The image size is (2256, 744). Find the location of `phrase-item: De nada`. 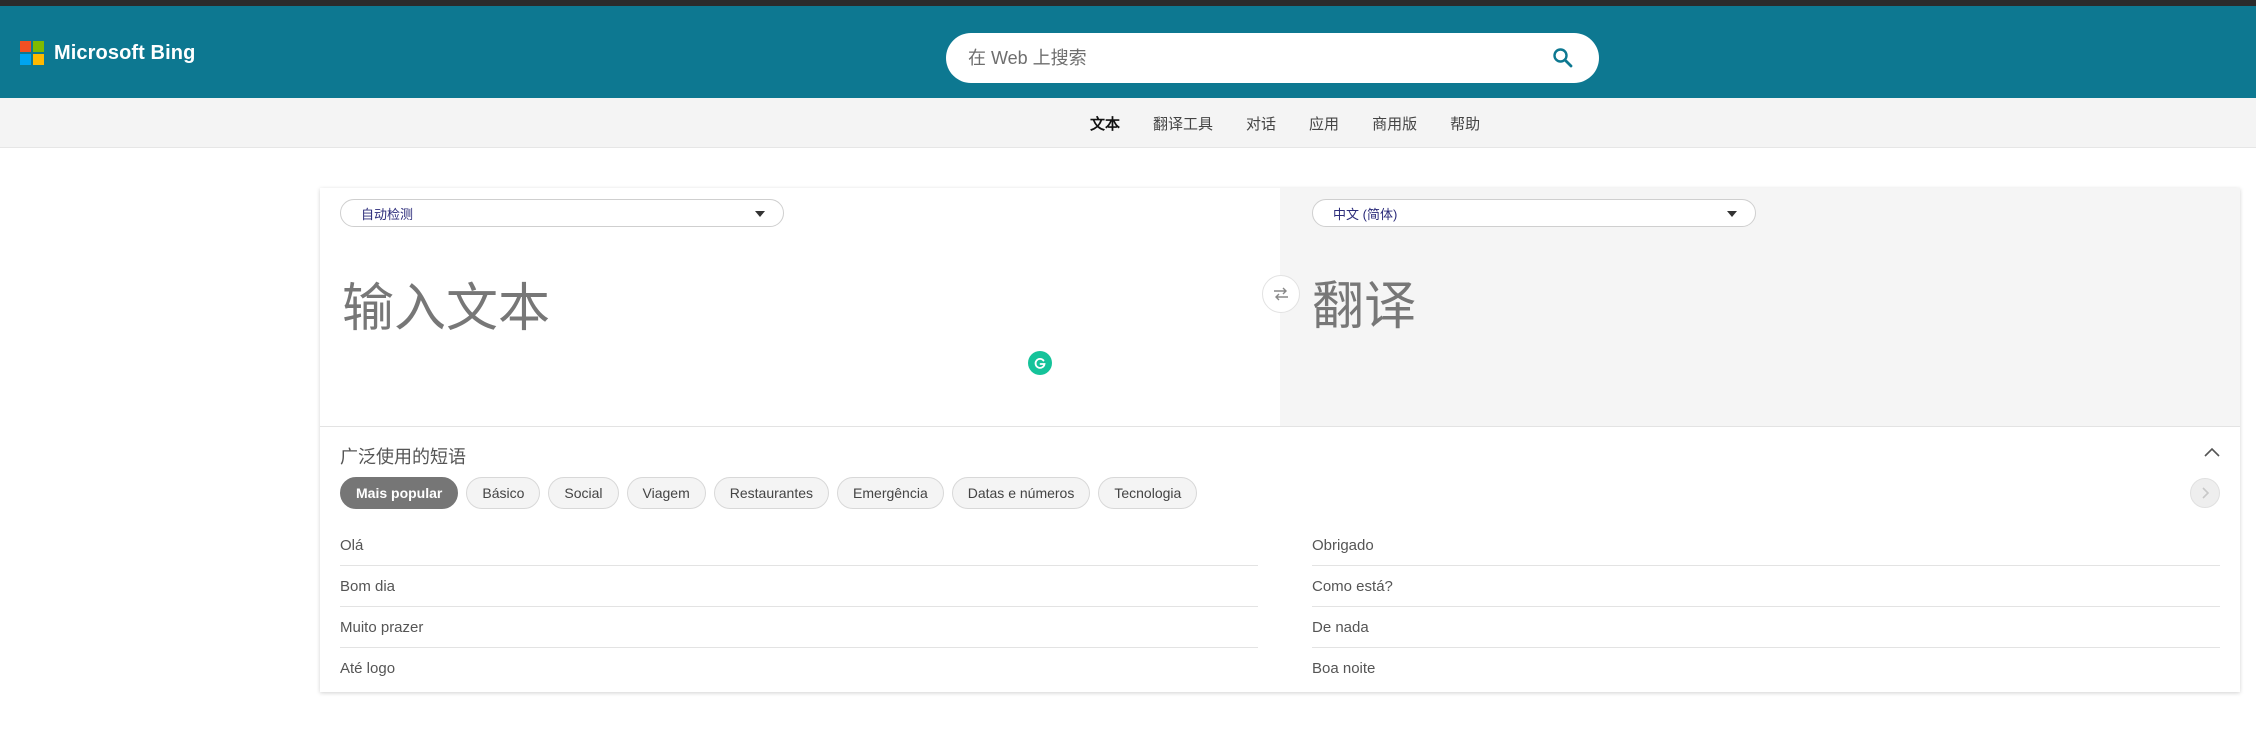

phrase-item: De nada is located at coordinates (1766, 627).